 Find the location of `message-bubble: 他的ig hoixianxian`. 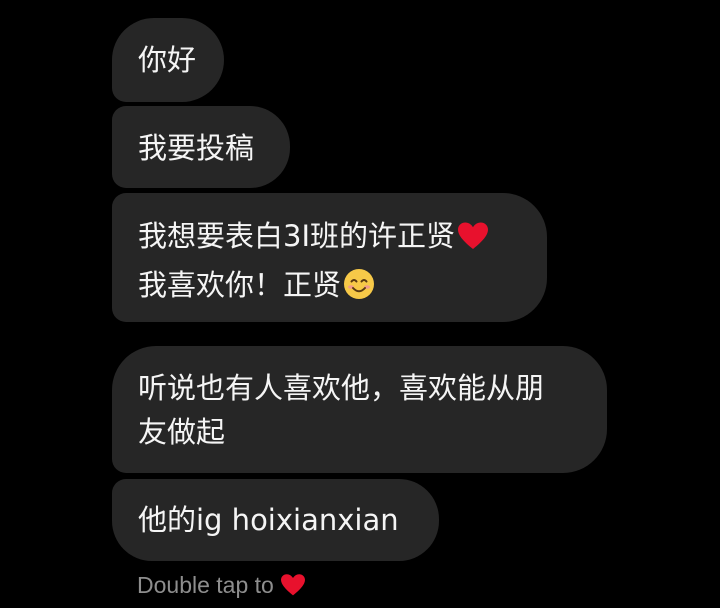

message-bubble: 他的ig hoixianxian is located at coordinates (275, 520).